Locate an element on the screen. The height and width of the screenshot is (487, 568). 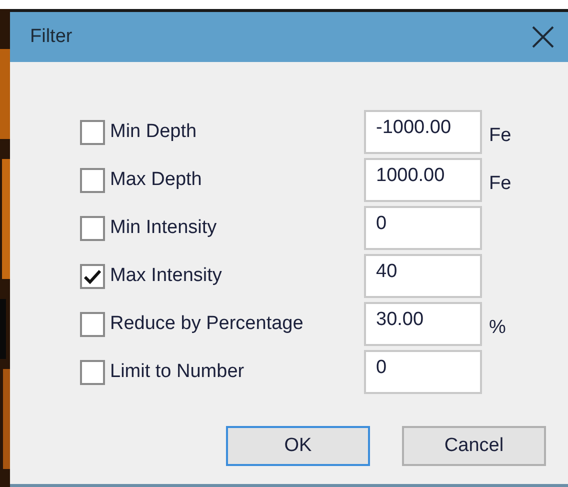
input-field: -1000.00 is located at coordinates (423, 132).